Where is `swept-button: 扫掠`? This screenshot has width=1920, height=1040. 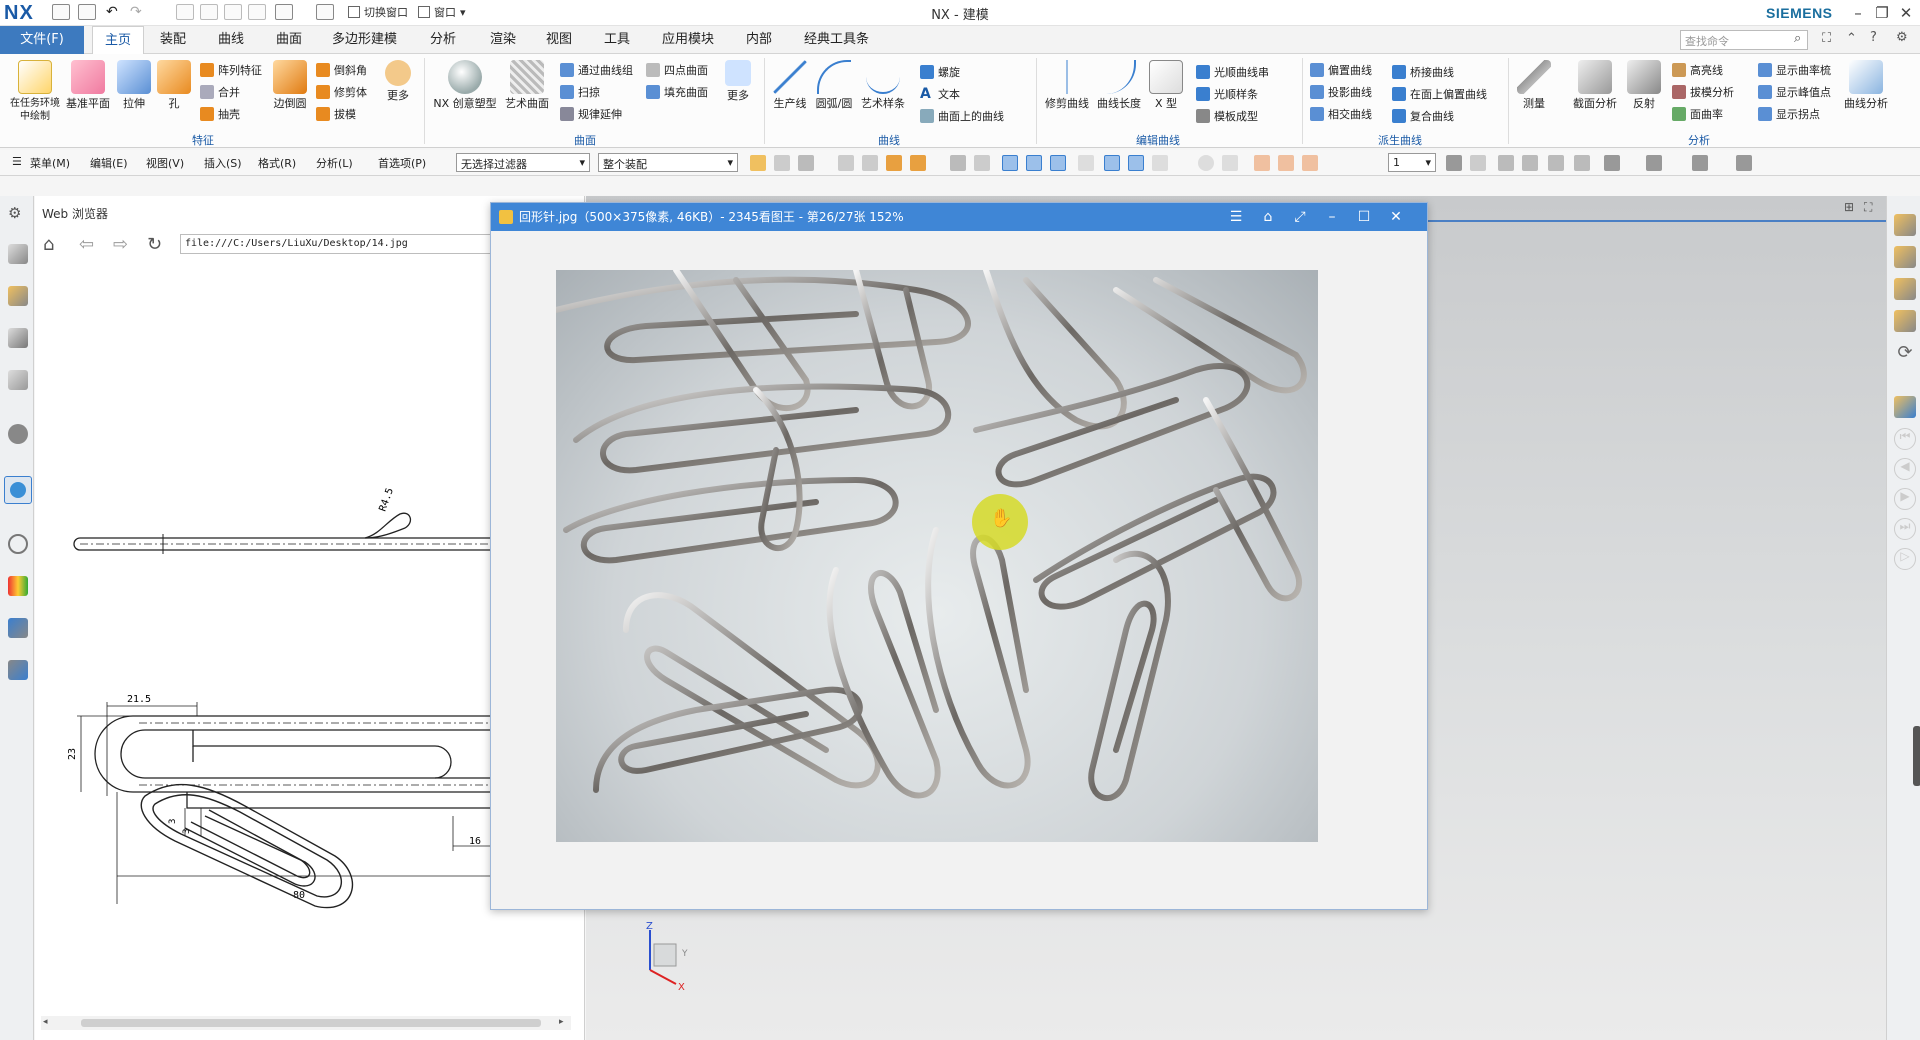 swept-button: 扫掠 is located at coordinates (580, 92).